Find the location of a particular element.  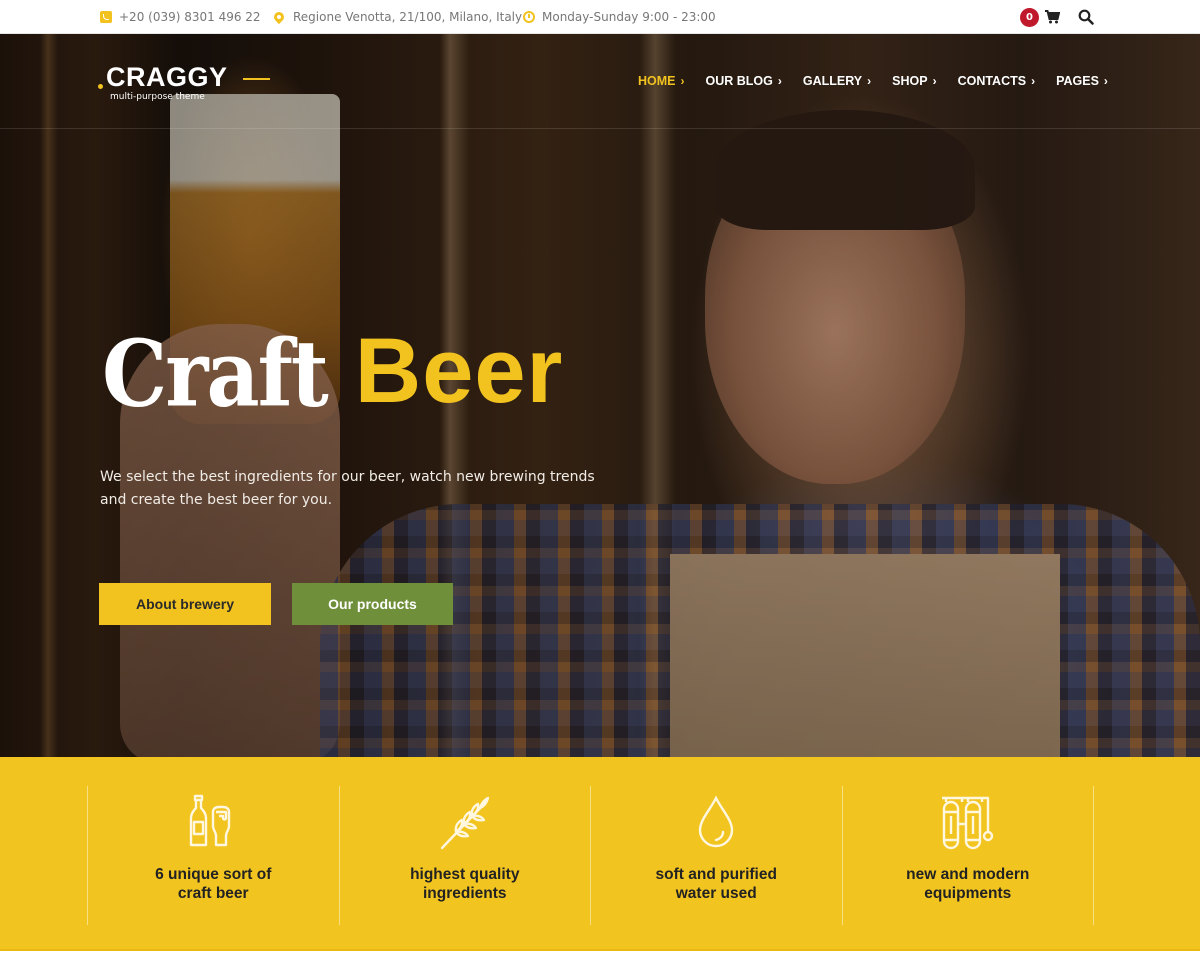

feature-text: soft and purified water used is located at coordinates (716, 884).